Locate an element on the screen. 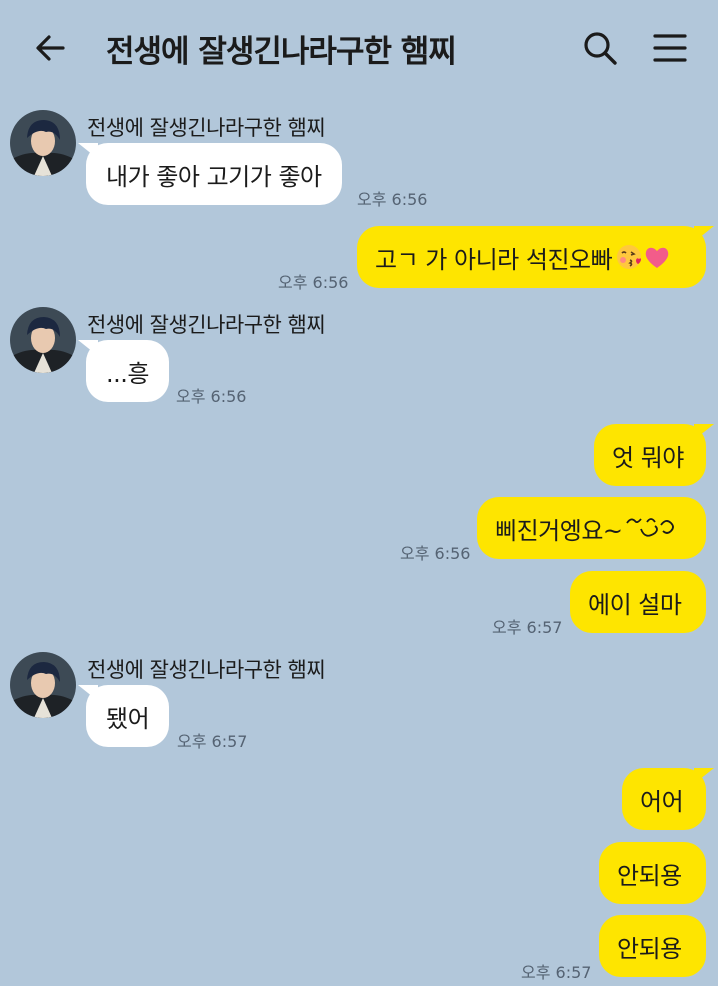 The height and width of the screenshot is (986, 718). chat-header: 전생에 잘생긴나라구한 햄찌 is located at coordinates (359, 48).